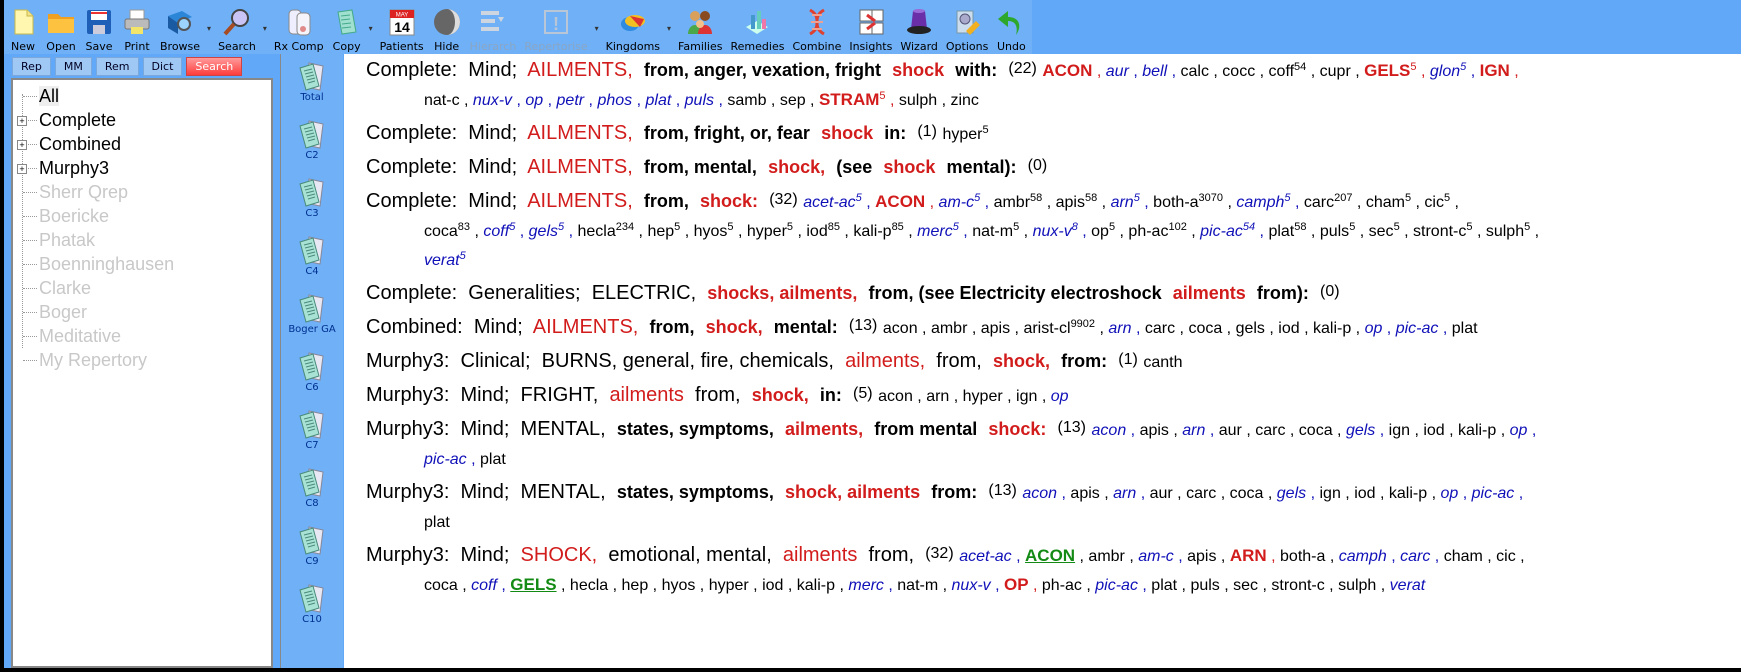 The height and width of the screenshot is (672, 1741). I want to click on clipboard-c9: C9, so click(312, 547).